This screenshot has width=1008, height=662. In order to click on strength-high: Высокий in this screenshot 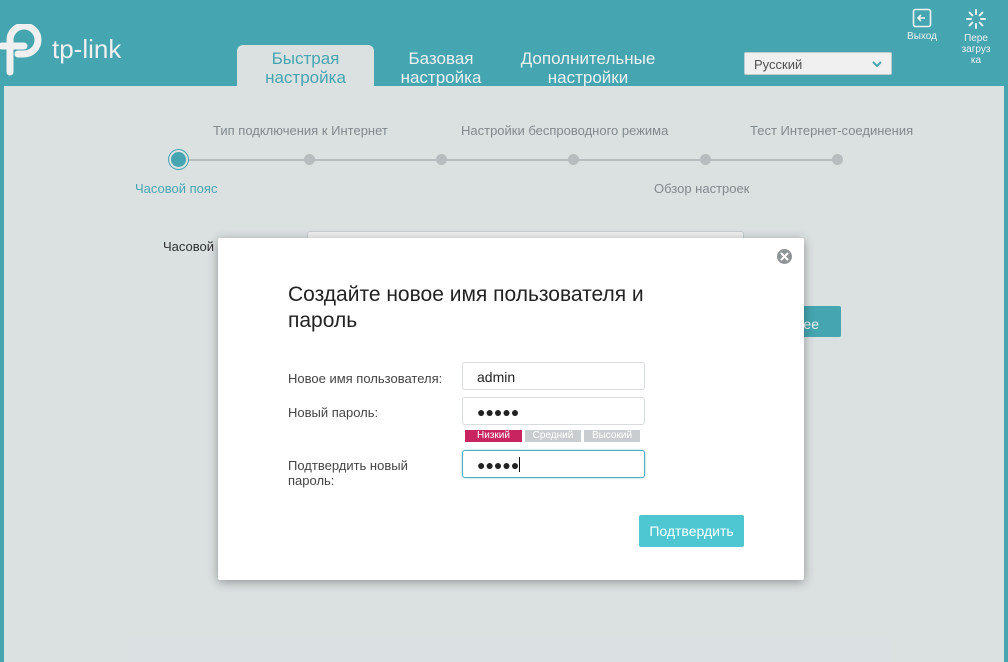, I will do `click(612, 436)`.